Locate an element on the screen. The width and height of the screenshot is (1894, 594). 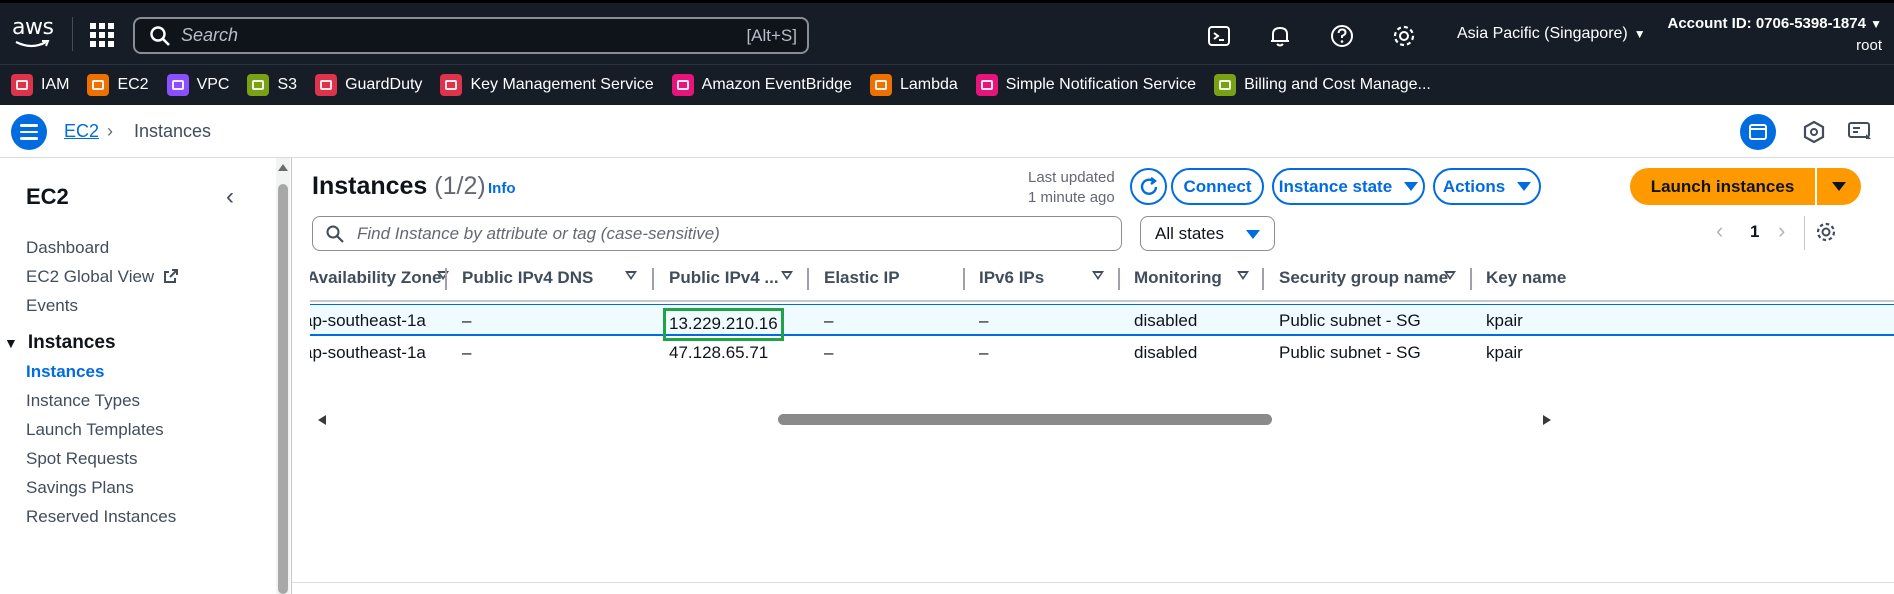
table-cell: 47.128.65.71 is located at coordinates (718, 353).